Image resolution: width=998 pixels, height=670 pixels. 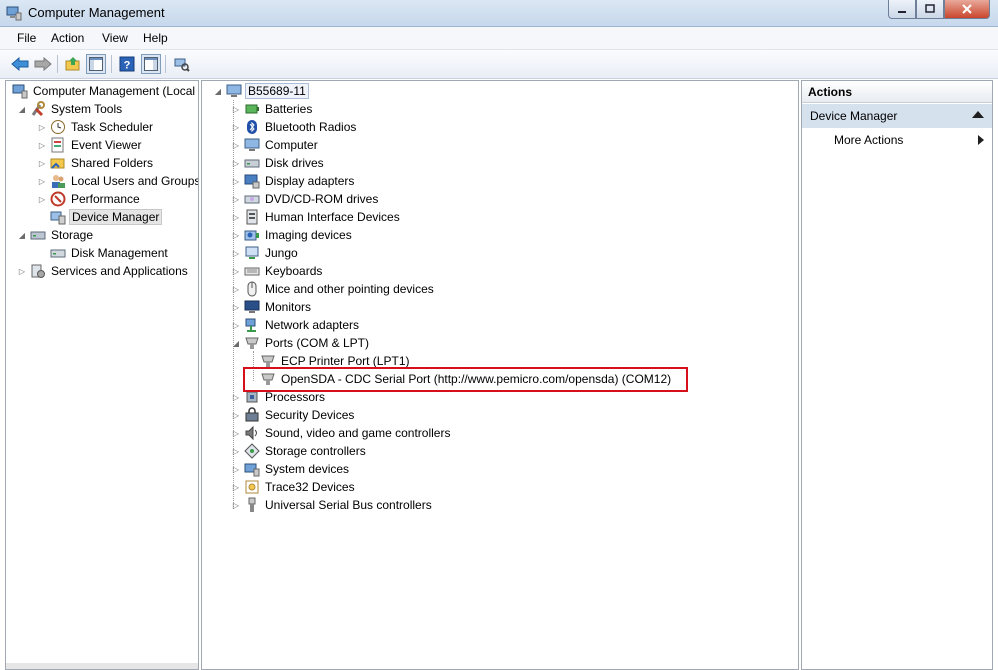 What do you see at coordinates (293, 487) in the screenshot?
I see `tree-category-after-5: ▷ Trace32 Devices` at bounding box center [293, 487].